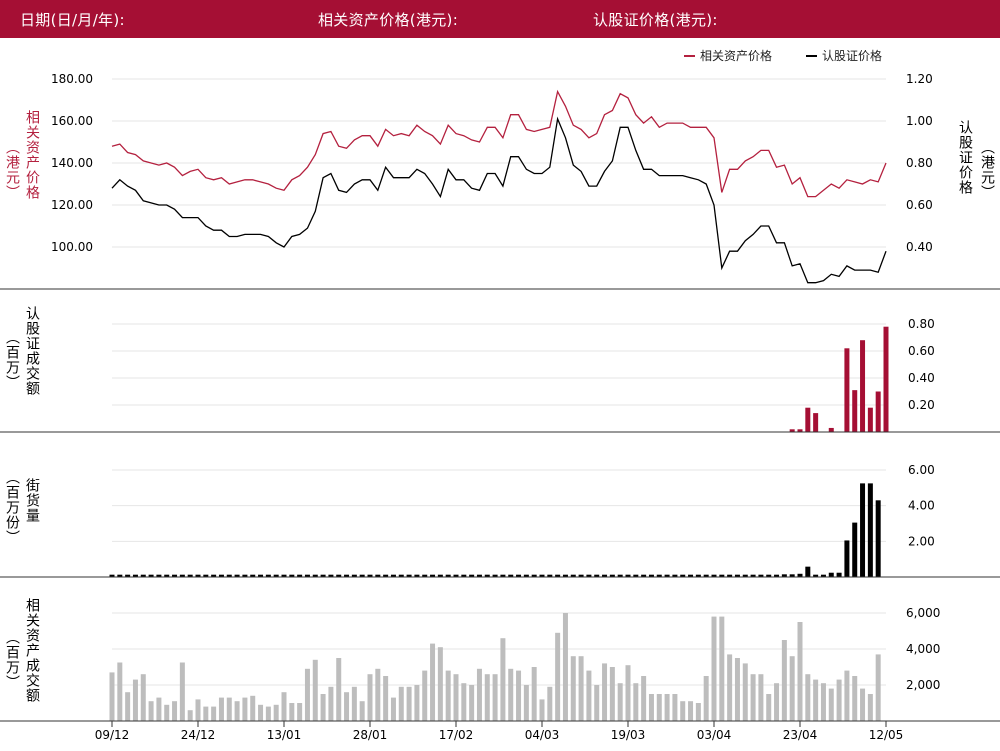 The width and height of the screenshot is (1000, 751). What do you see at coordinates (628, 735) in the screenshot?
I see `x-tick-label: 19/03` at bounding box center [628, 735].